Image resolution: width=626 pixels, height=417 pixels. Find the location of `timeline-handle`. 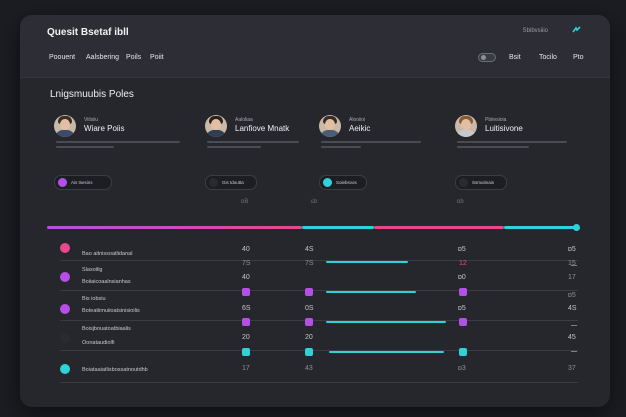

timeline-handle is located at coordinates (576, 227).